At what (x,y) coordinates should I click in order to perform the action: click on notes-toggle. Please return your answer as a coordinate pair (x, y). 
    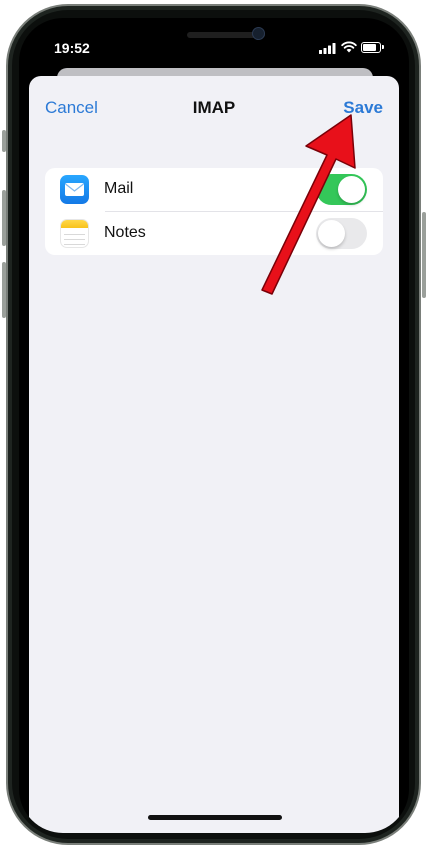
    Looking at the image, I should click on (341, 233).